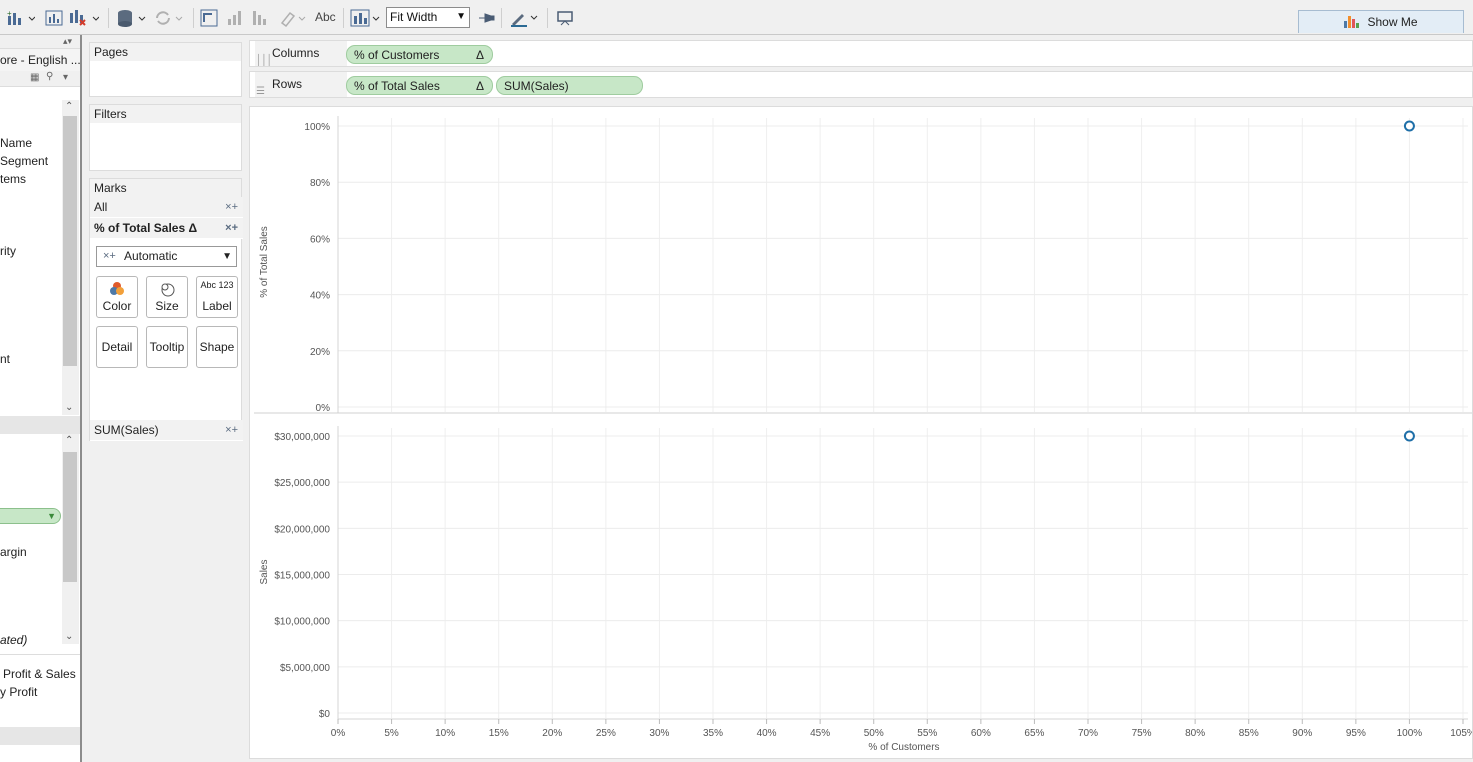 Image resolution: width=1473 pixels, height=762 pixels. I want to click on new-worksheet-icon, so click(54, 18).